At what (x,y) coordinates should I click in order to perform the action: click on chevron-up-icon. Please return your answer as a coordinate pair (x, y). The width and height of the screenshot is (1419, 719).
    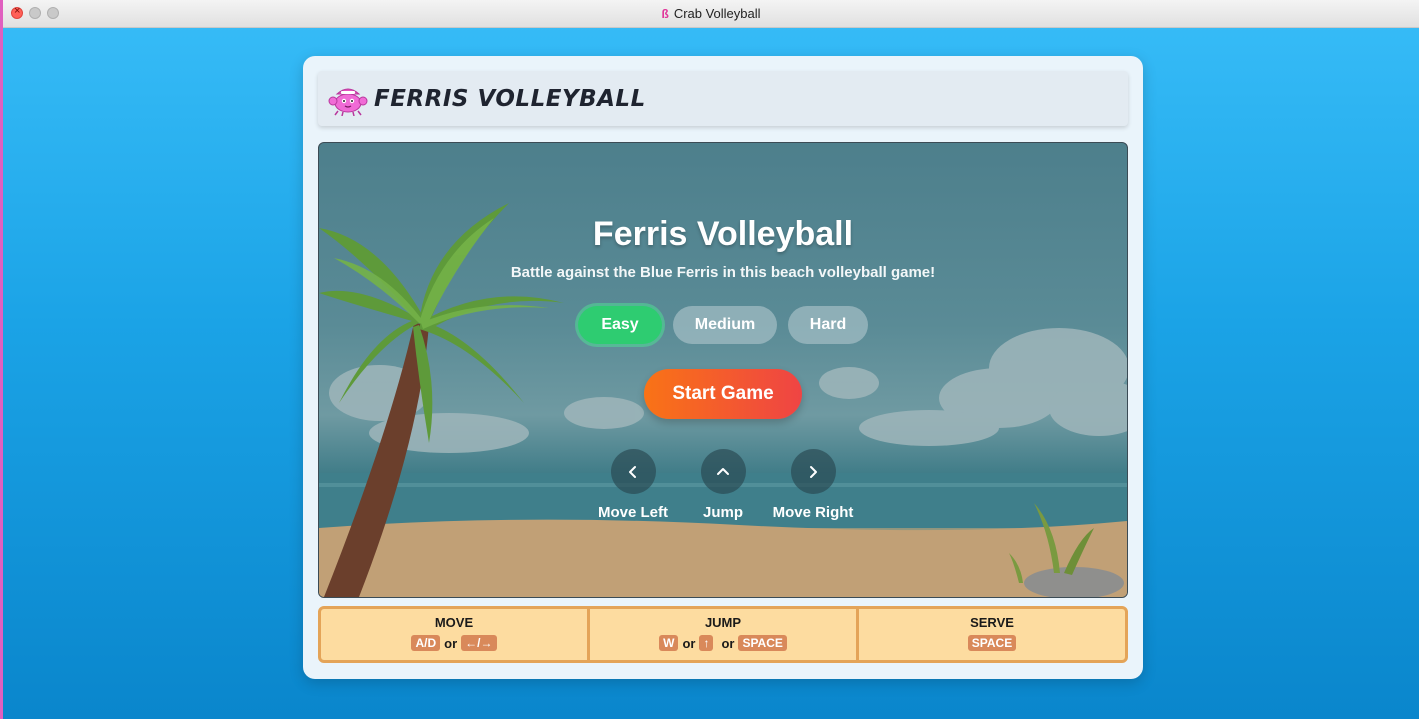
    Looking at the image, I should click on (723, 471).